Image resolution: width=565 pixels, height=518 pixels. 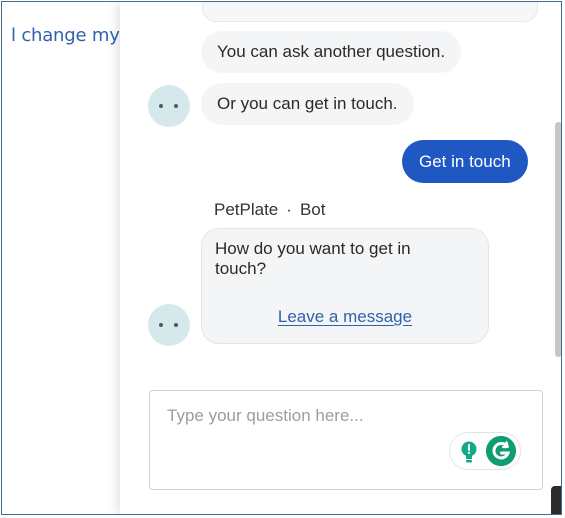 I want to click on bot-message-ask-another: You can ask another question., so click(x=331, y=52).